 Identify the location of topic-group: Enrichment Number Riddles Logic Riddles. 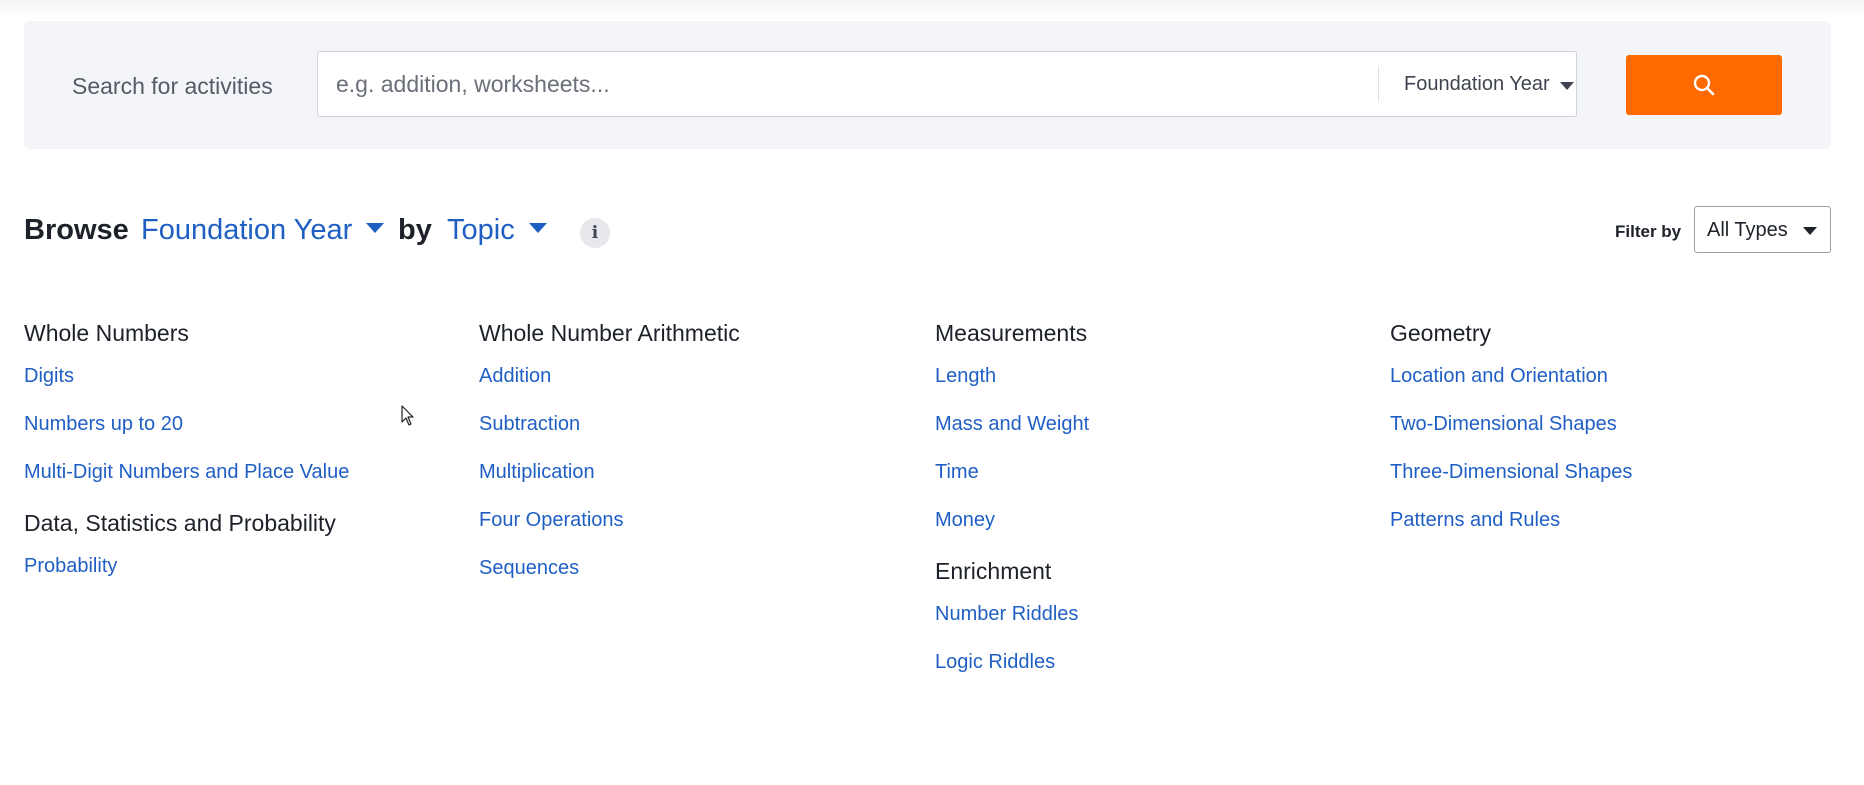
(1150, 615).